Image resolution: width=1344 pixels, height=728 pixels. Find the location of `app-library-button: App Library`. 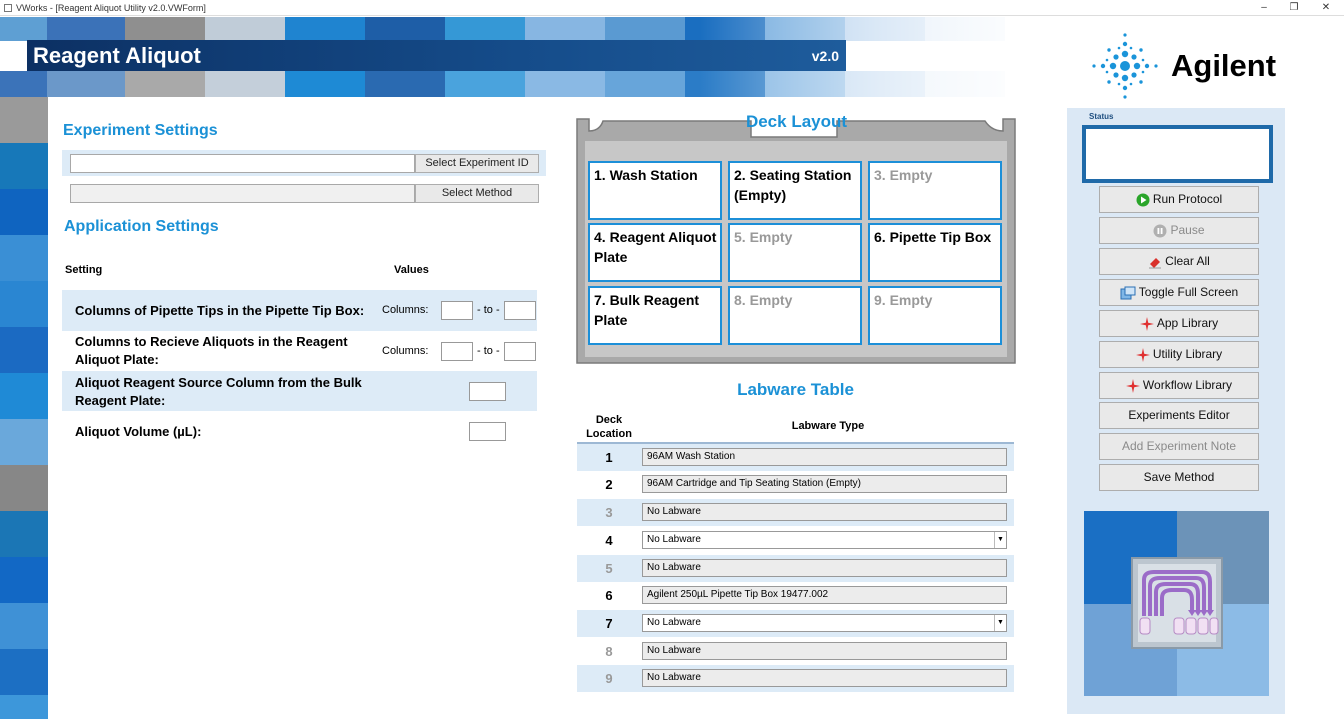

app-library-button: App Library is located at coordinates (1179, 323).